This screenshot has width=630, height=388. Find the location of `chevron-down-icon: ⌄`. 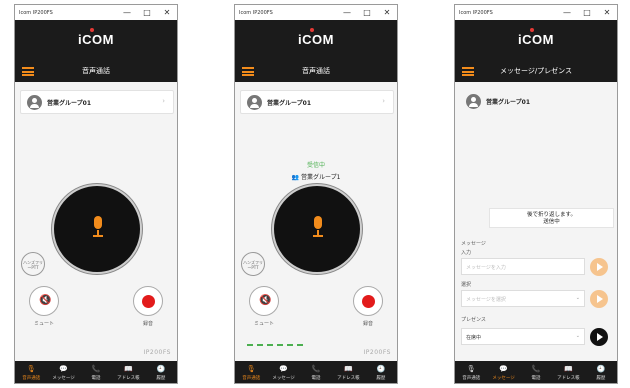

chevron-down-icon: ⌄ is located at coordinates (577, 298).